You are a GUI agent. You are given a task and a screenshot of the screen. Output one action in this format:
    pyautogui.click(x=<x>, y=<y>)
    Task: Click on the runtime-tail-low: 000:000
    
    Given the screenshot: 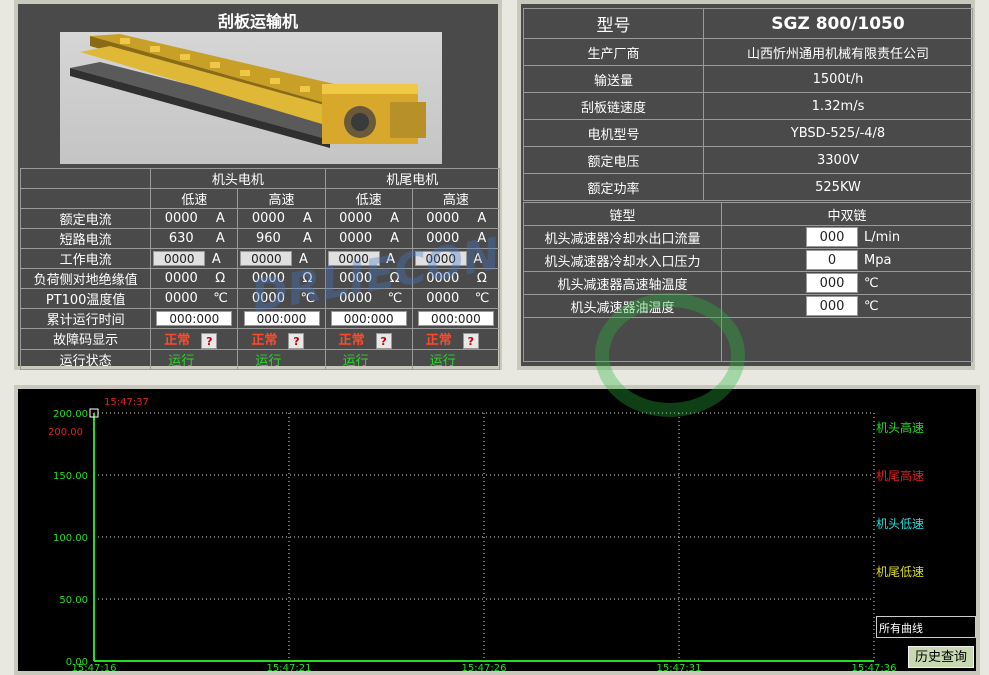 What is the action you would take?
    pyautogui.click(x=368, y=318)
    